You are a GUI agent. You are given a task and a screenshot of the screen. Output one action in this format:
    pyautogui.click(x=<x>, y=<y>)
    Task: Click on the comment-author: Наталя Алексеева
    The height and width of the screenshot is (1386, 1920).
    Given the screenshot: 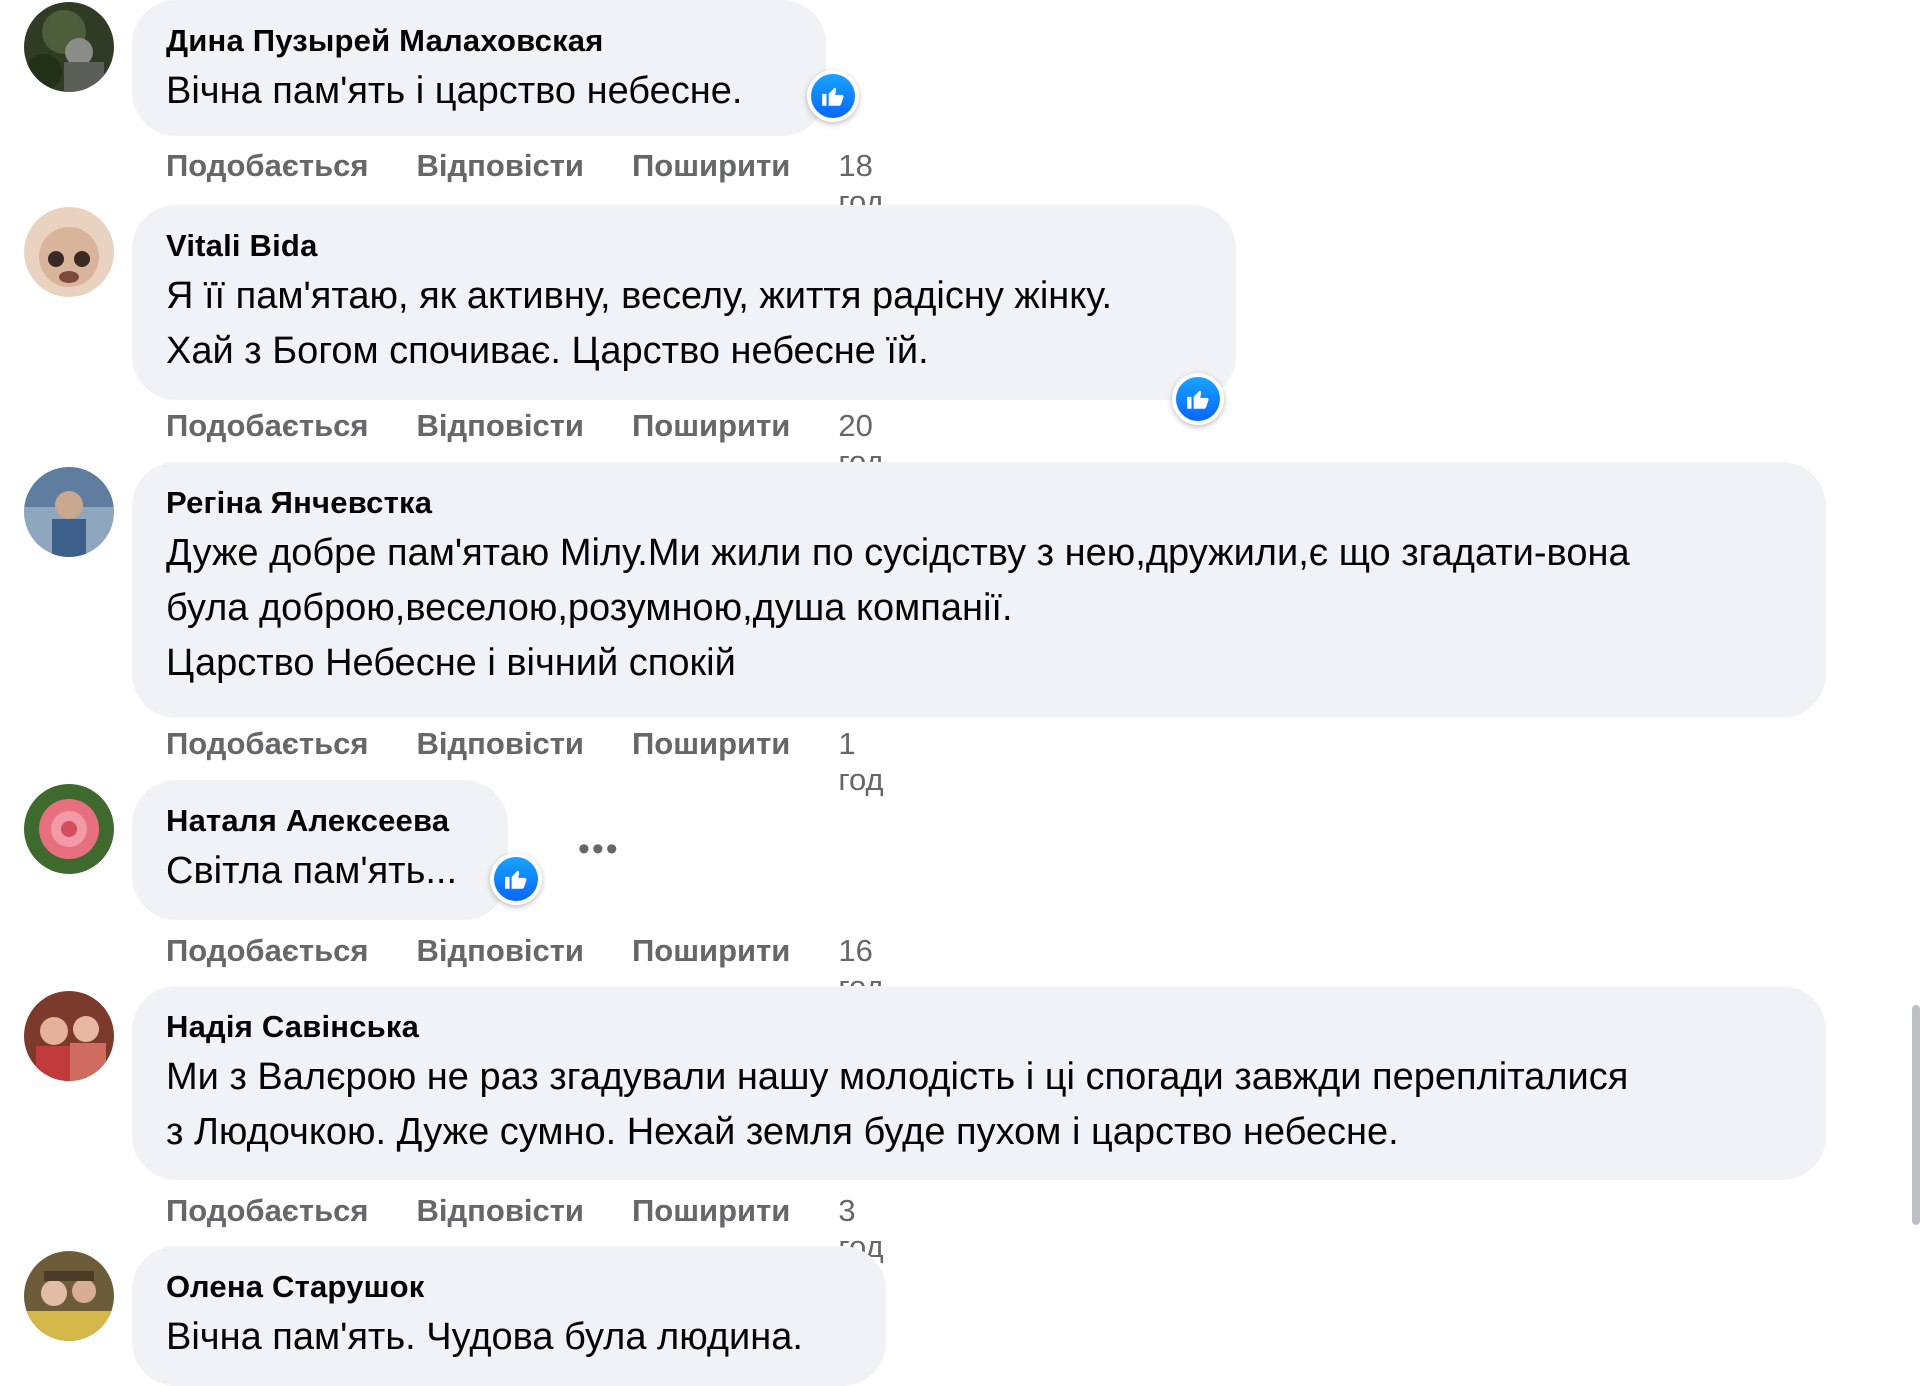 What is the action you would take?
    pyautogui.click(x=320, y=821)
    